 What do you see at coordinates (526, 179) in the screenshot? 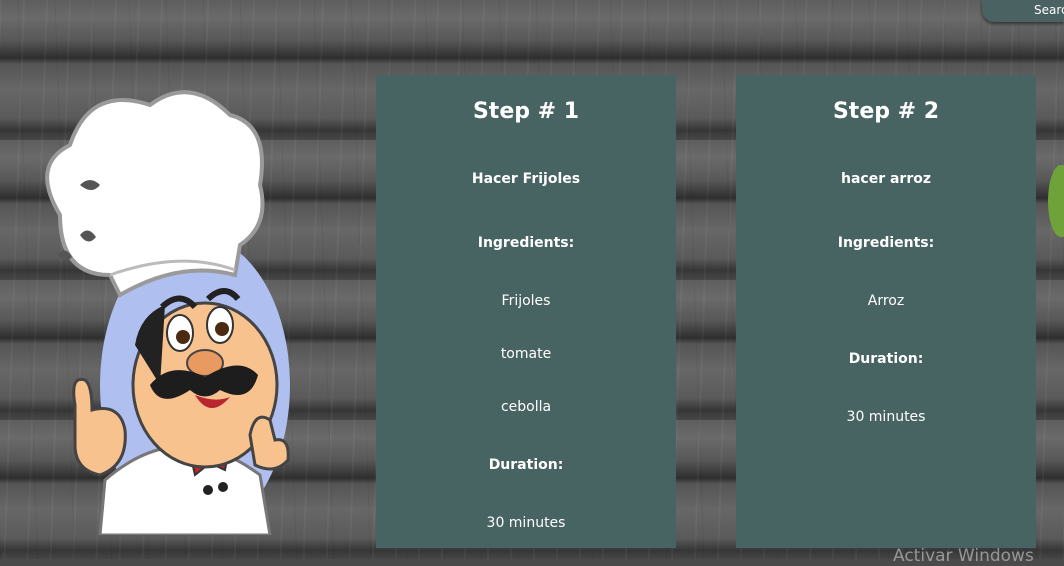
I see `step-name: Hacer Frijoles` at bounding box center [526, 179].